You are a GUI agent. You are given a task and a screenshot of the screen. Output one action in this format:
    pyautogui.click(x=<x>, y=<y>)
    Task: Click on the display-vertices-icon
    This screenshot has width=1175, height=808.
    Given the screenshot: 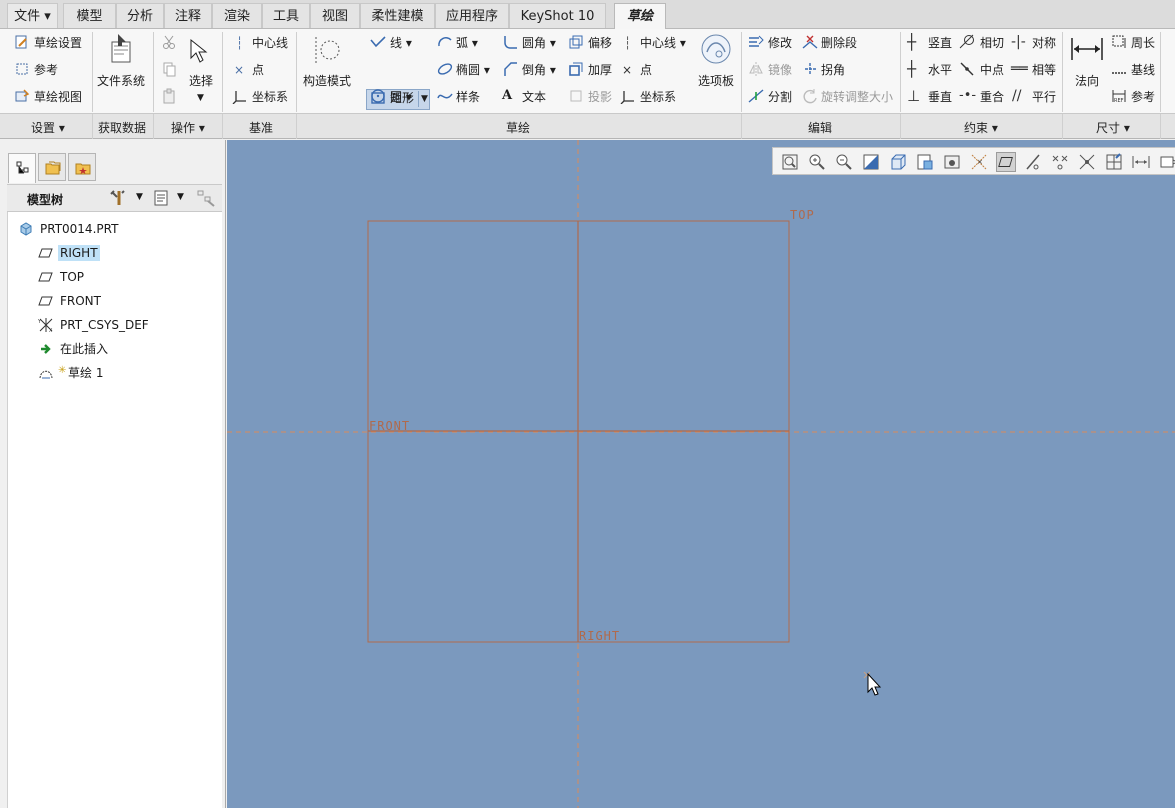 What is the action you would take?
    pyautogui.click(x=1087, y=162)
    